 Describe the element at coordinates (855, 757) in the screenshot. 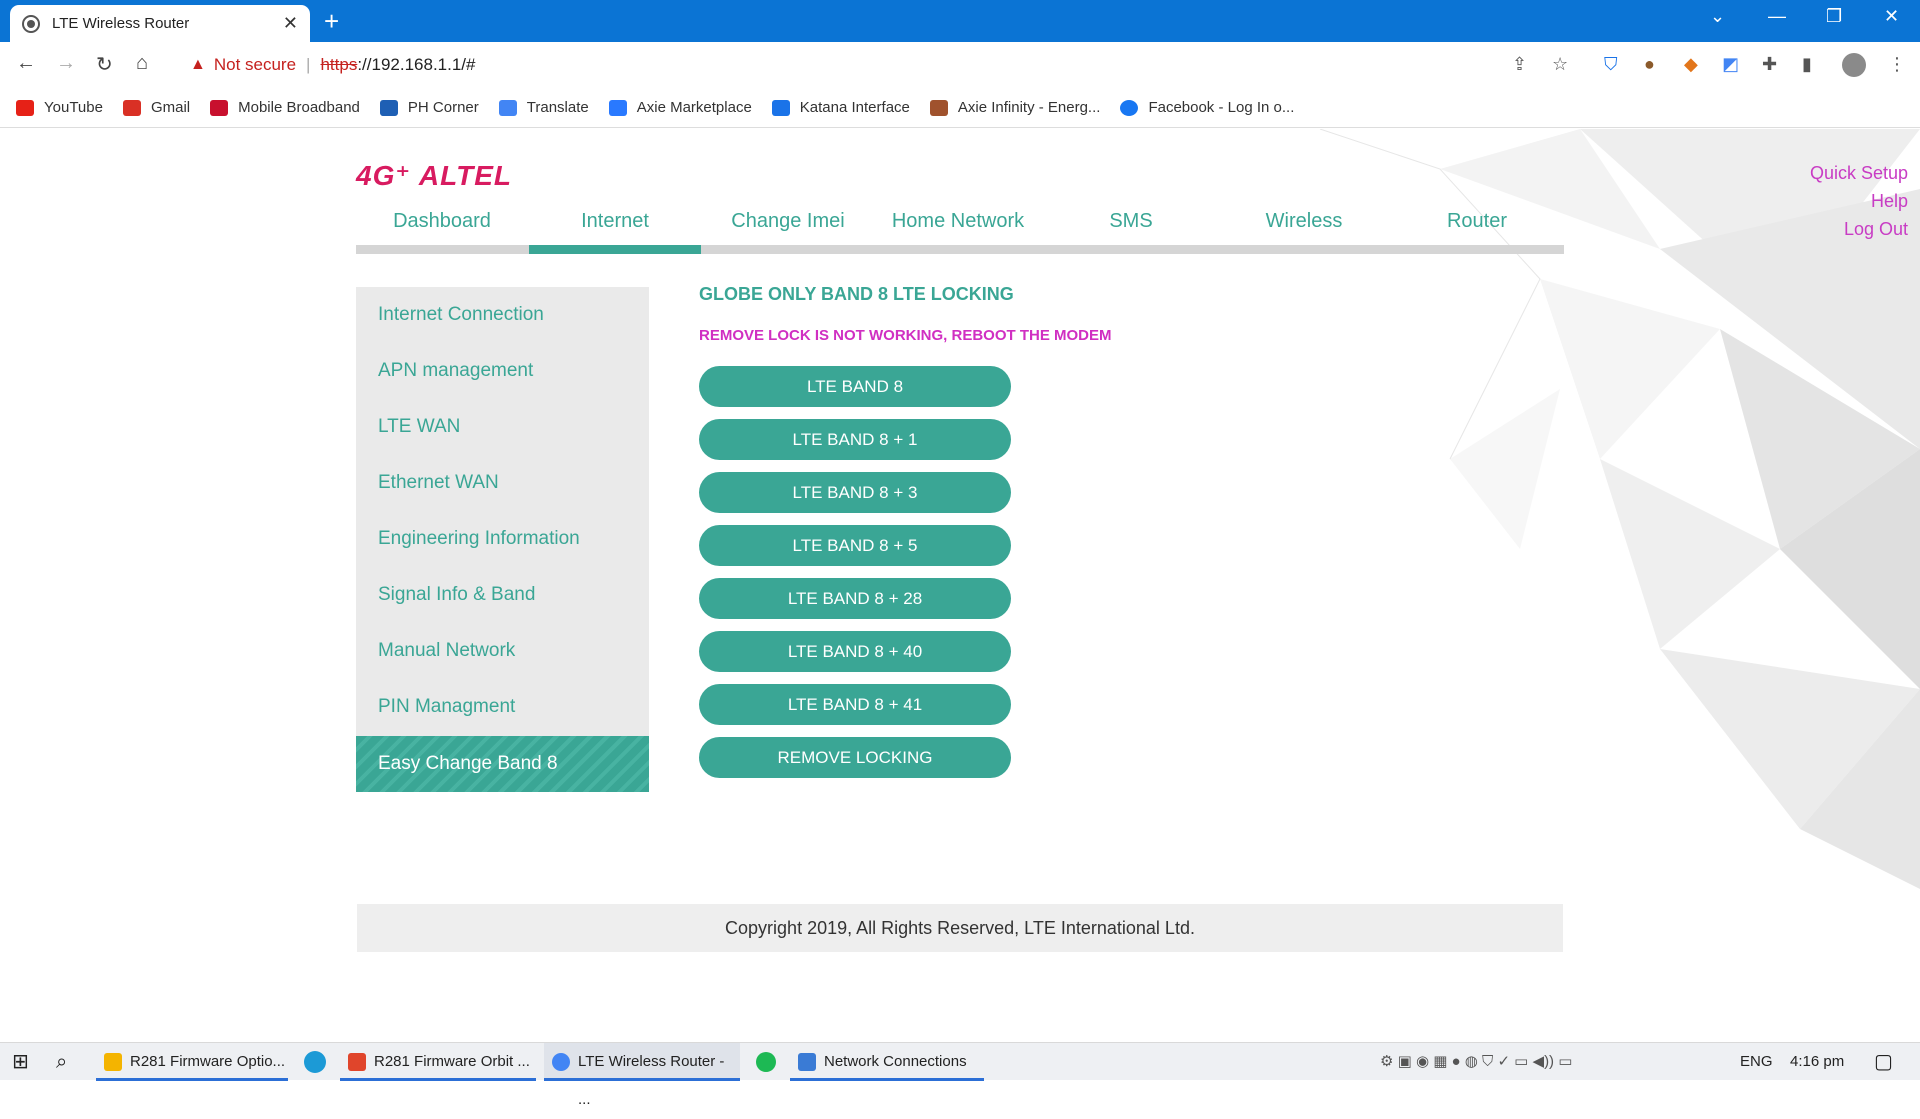

I see `remove-locking-button: REMOVE LOCKING` at that location.